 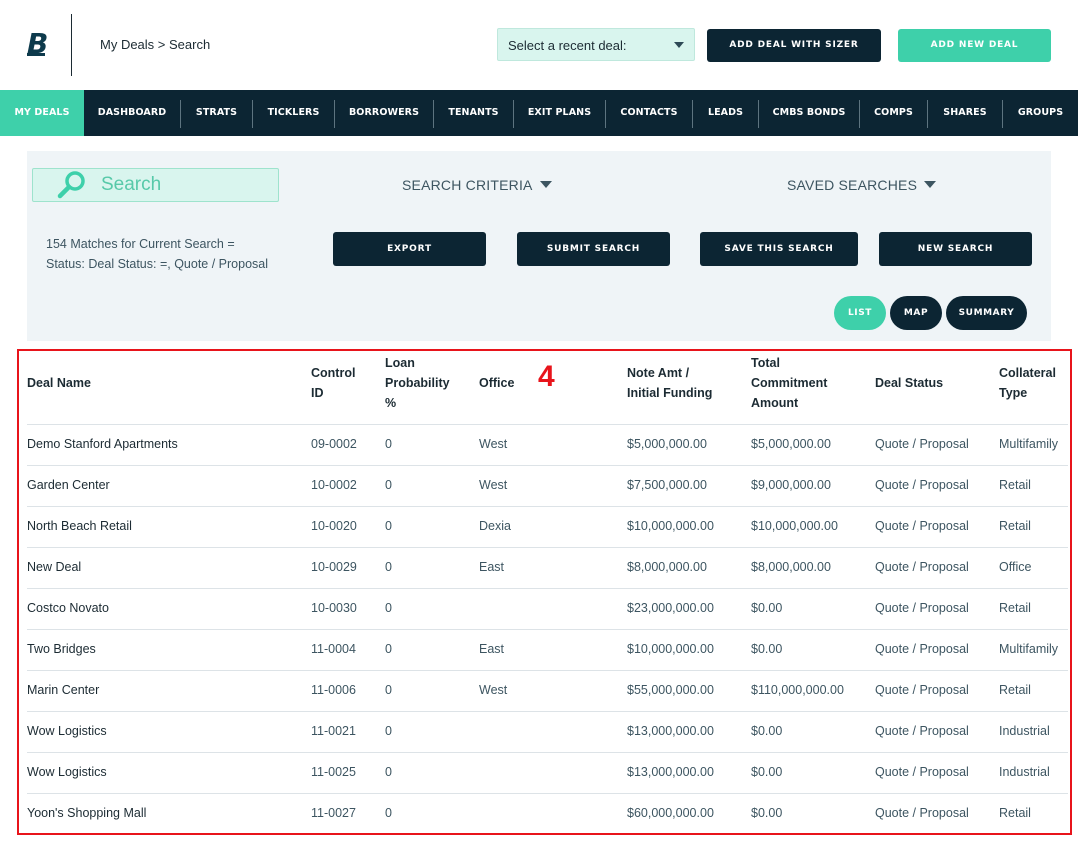 I want to click on nav-item-groups: GROUPS, so click(x=1040, y=113).